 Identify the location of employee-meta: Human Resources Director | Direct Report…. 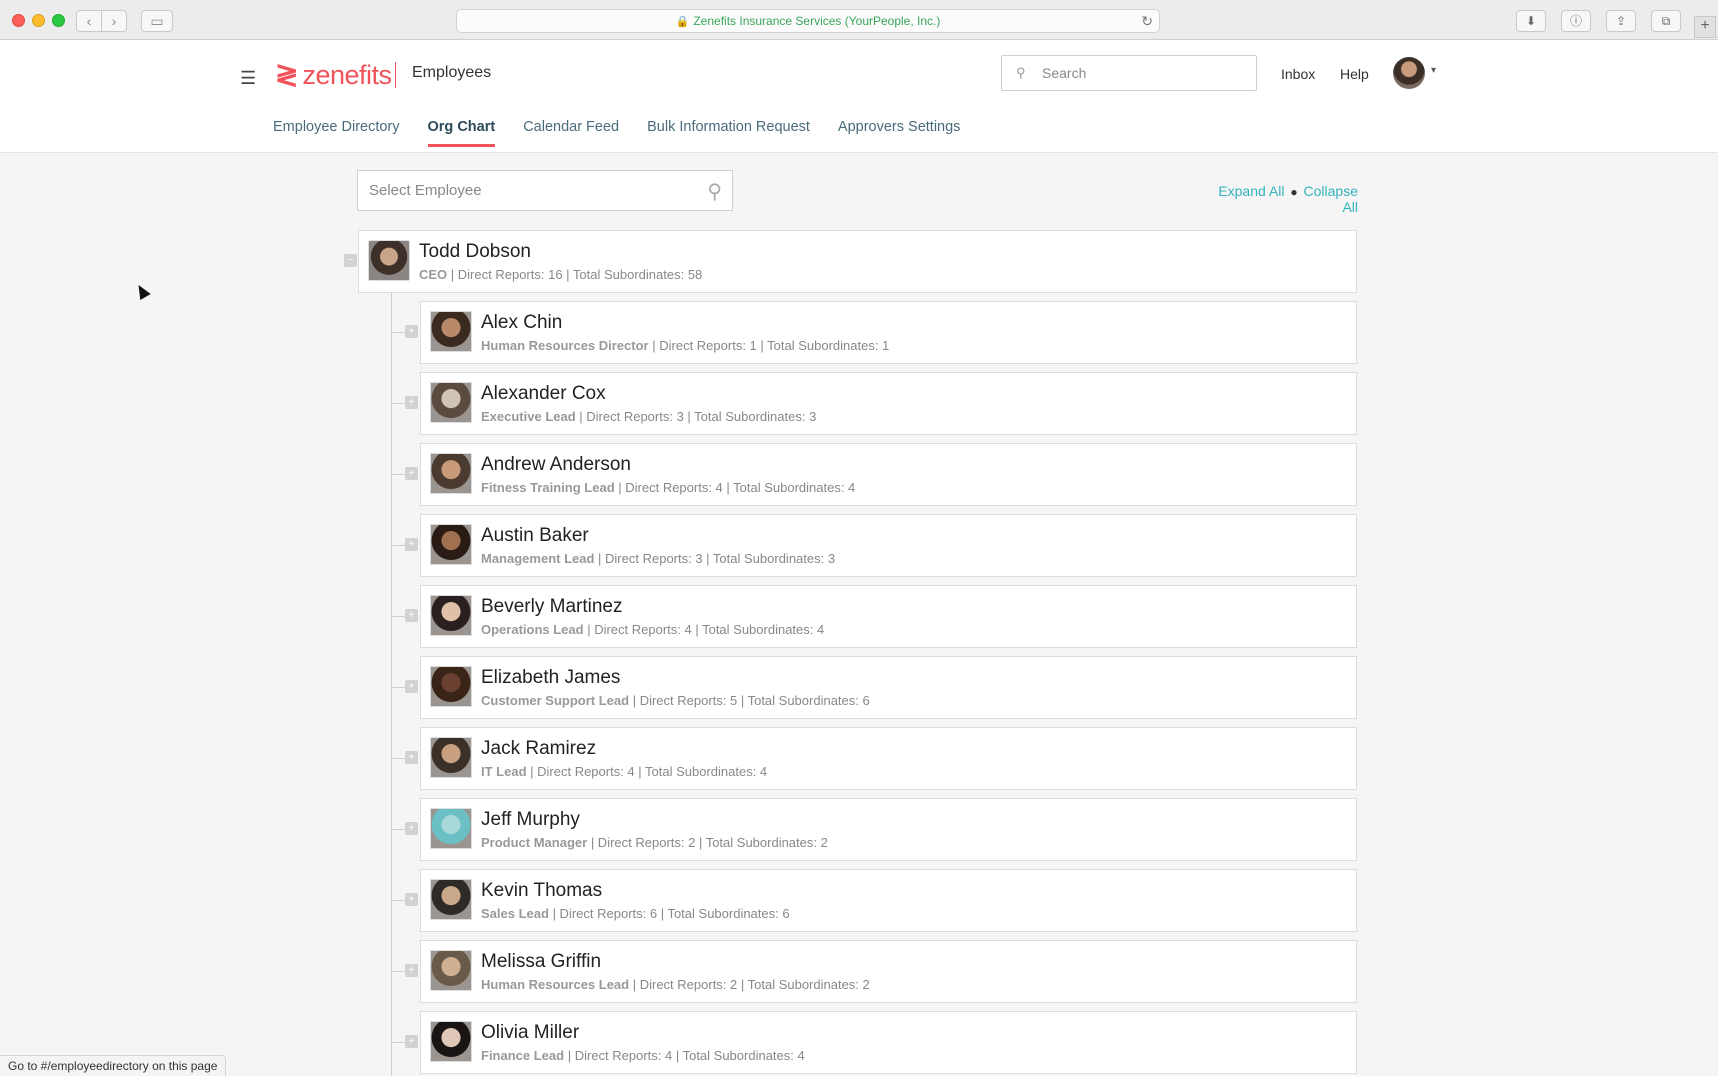
(685, 345).